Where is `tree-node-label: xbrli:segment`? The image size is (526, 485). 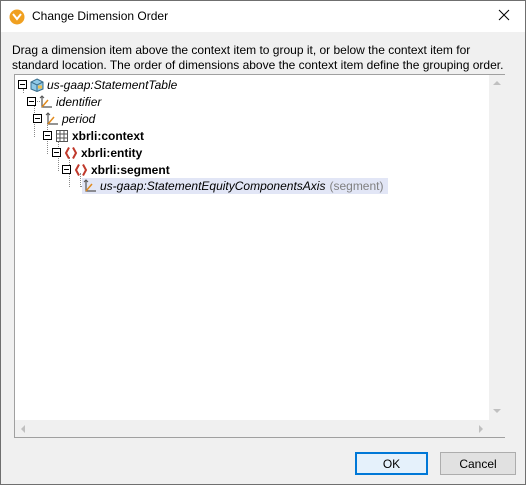 tree-node-label: xbrli:segment is located at coordinates (130, 169).